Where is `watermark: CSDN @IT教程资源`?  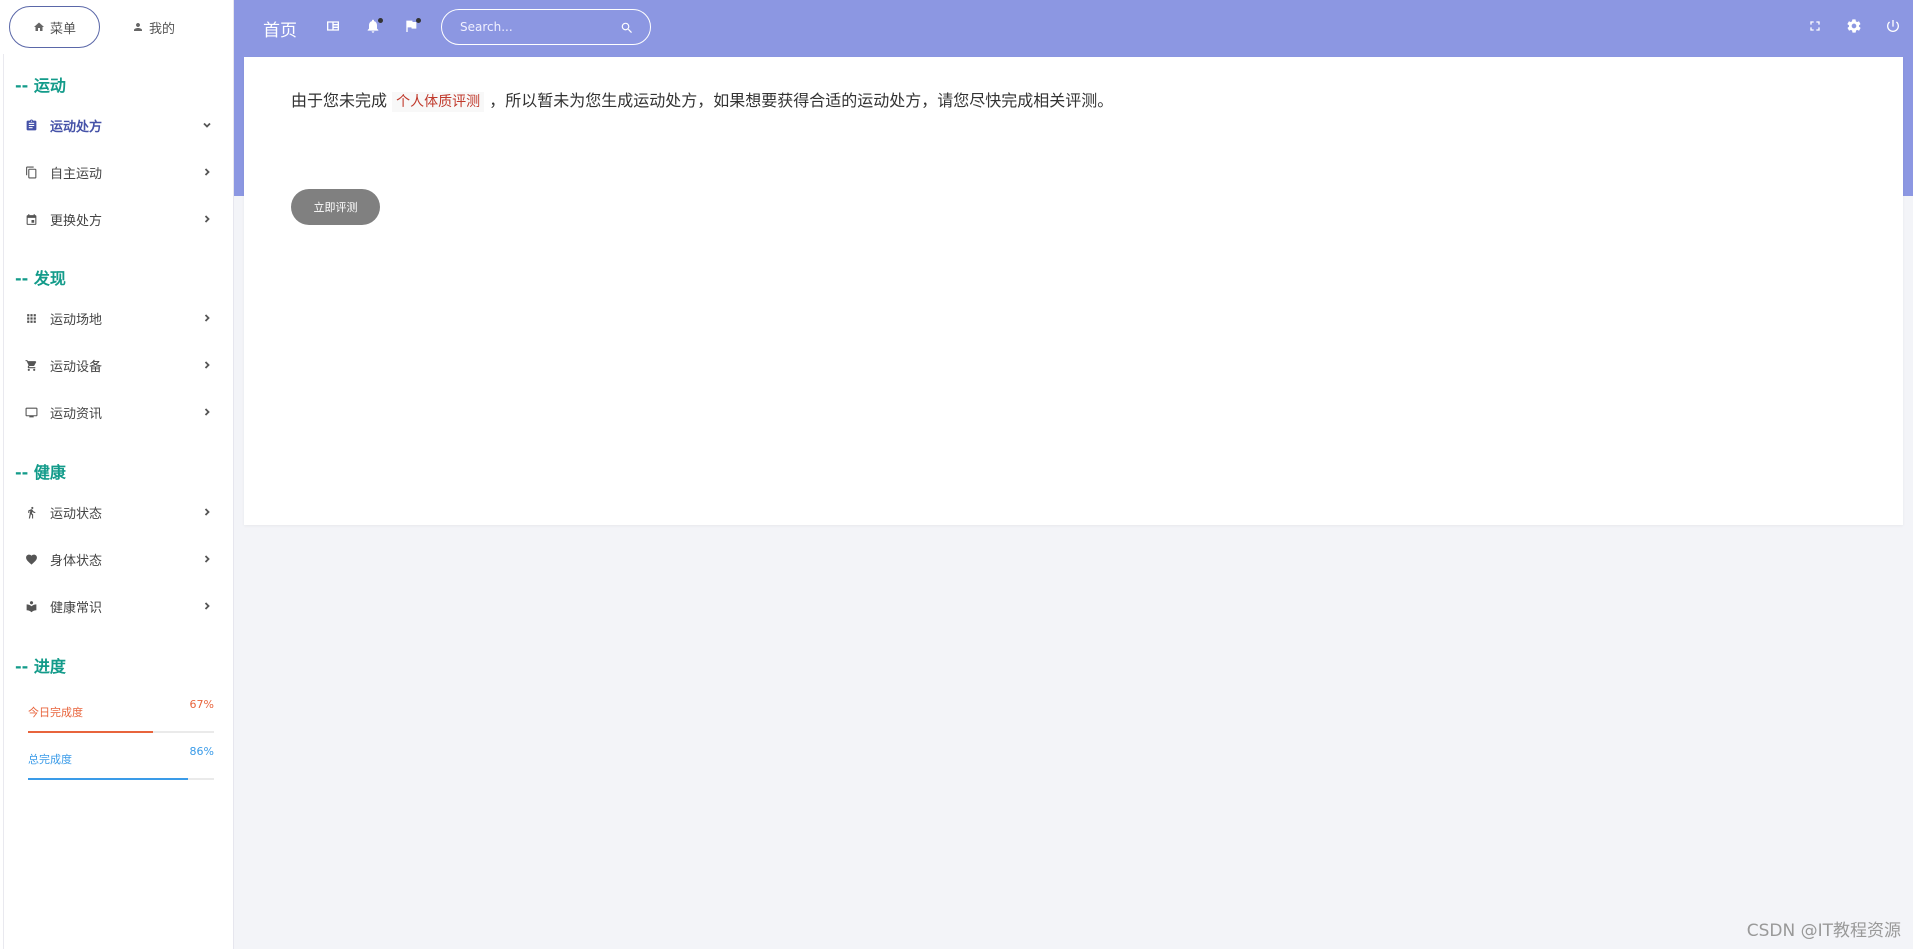 watermark: CSDN @IT教程资源 is located at coordinates (1823, 931).